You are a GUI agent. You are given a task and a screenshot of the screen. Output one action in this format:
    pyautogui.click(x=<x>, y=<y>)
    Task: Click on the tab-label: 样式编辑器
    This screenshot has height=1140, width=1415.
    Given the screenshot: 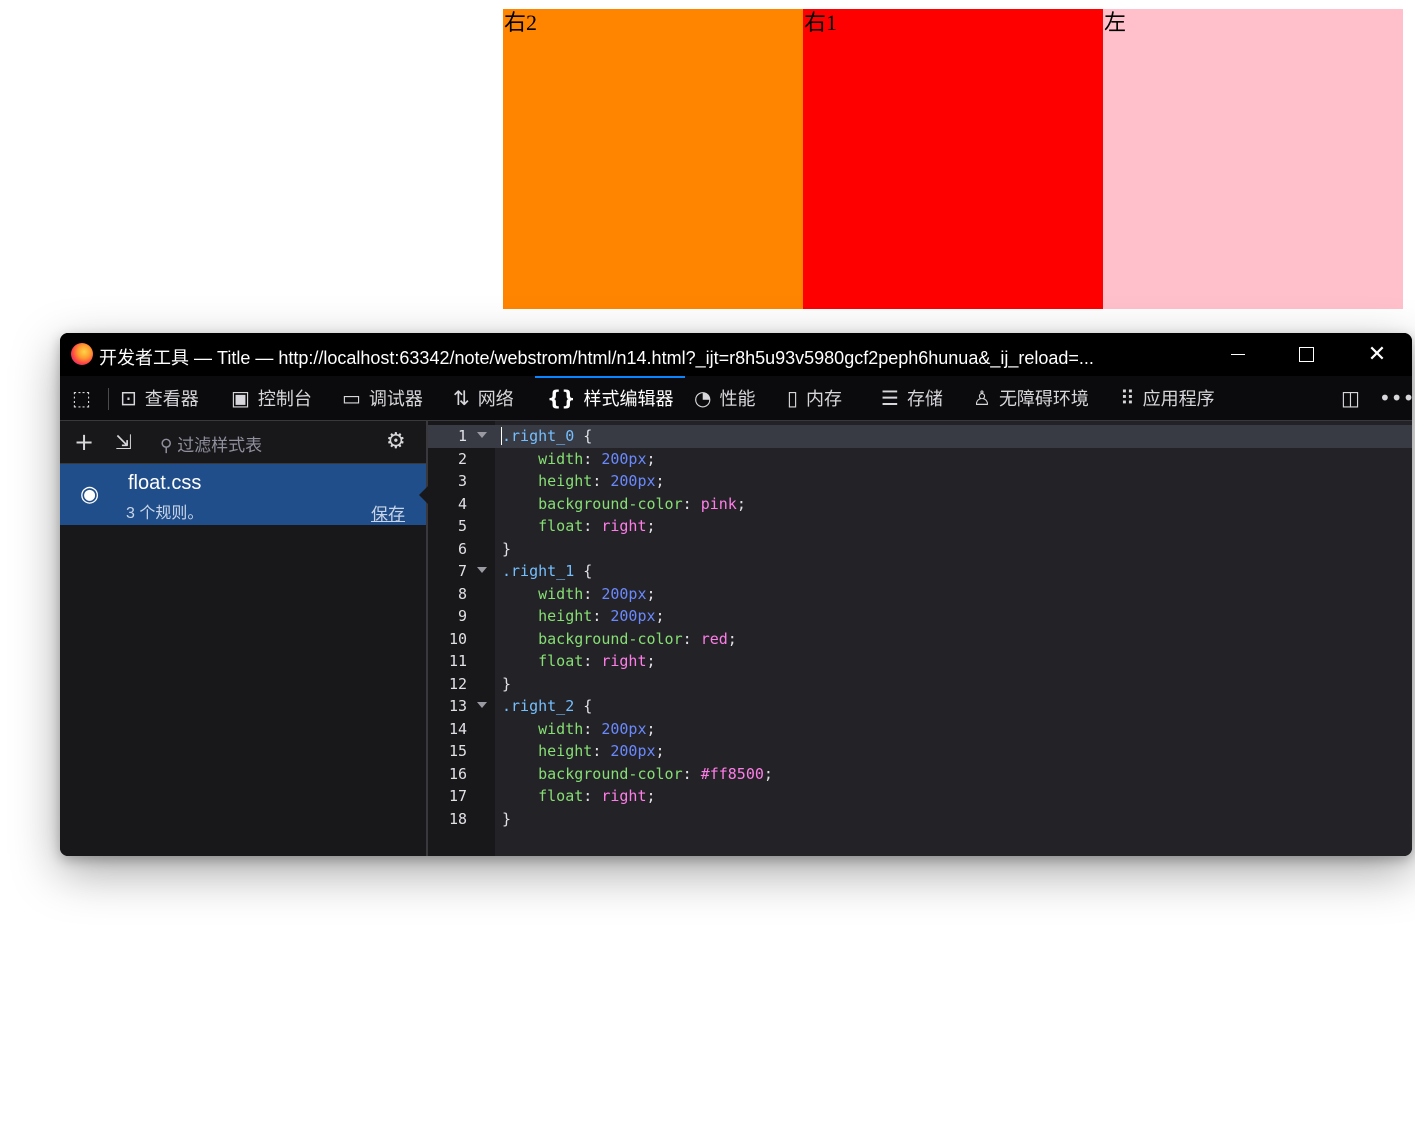 What is the action you would take?
    pyautogui.click(x=628, y=399)
    